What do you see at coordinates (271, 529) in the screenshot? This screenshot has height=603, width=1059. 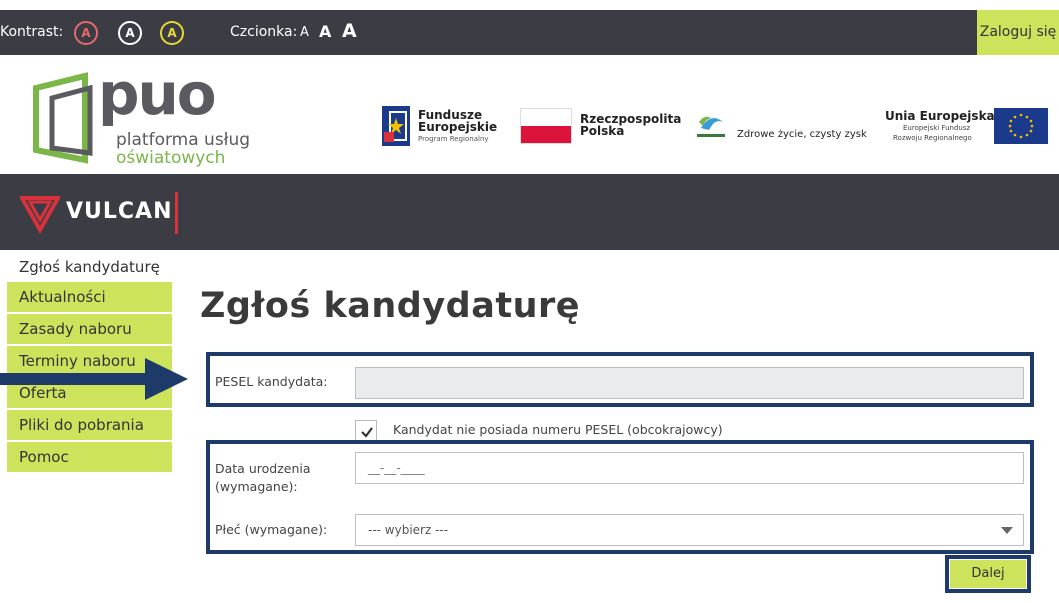 I see `gender-label: Płeć (wymagane):` at bounding box center [271, 529].